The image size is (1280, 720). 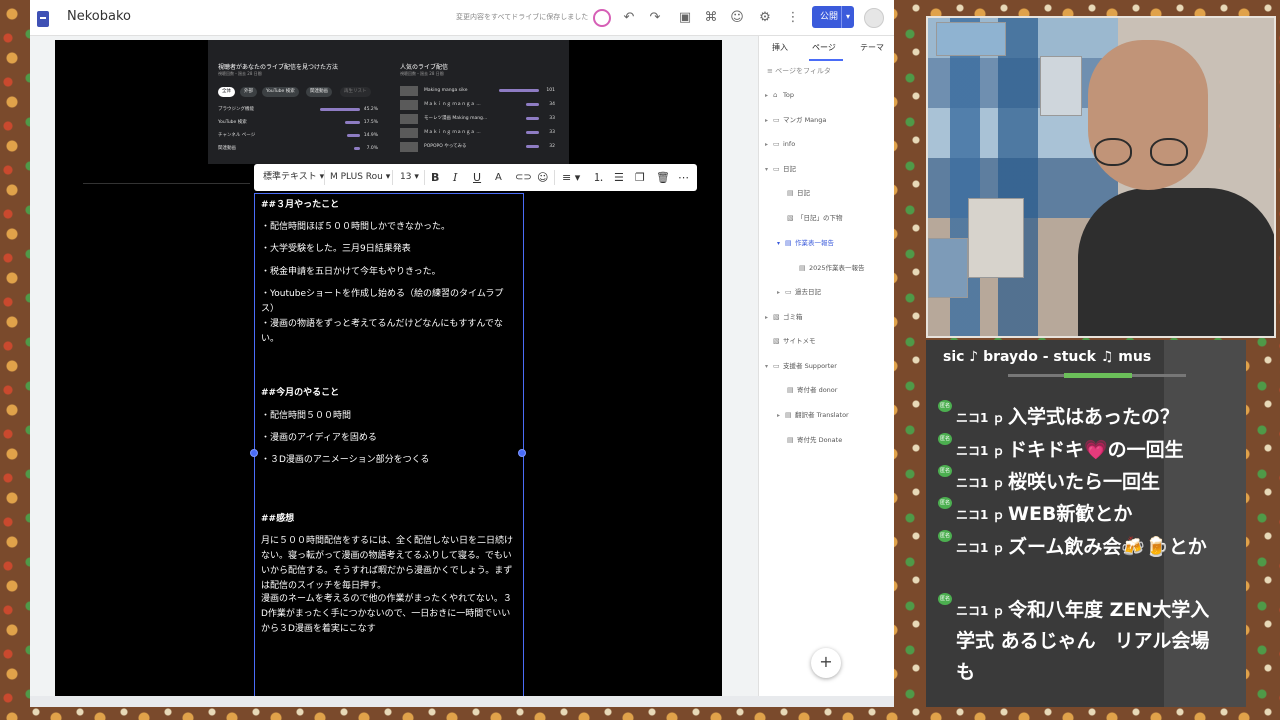 What do you see at coordinates (522, 453) in the screenshot?
I see `resize-handle-right` at bounding box center [522, 453].